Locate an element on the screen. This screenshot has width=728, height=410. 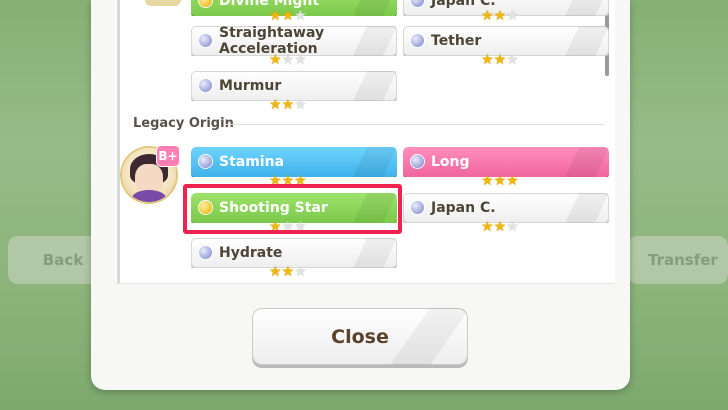
skill-label: Tether is located at coordinates (456, 41).